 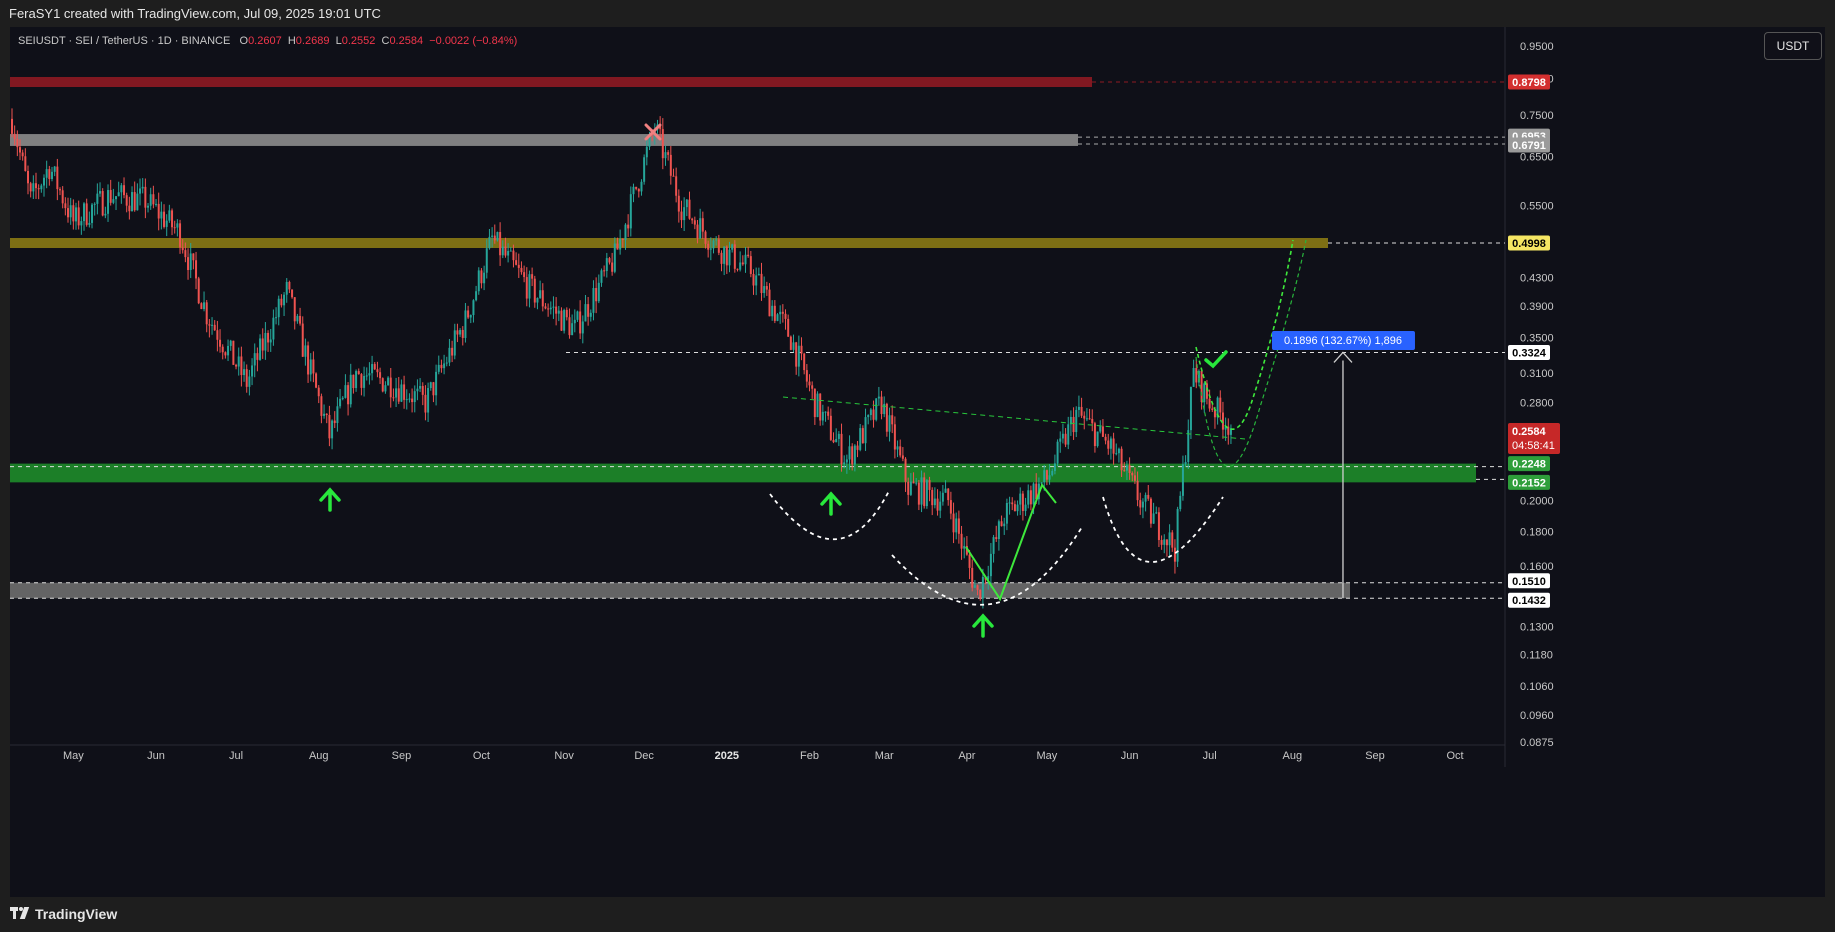 I want to click on x-tick-label: Aug, so click(x=319, y=756).